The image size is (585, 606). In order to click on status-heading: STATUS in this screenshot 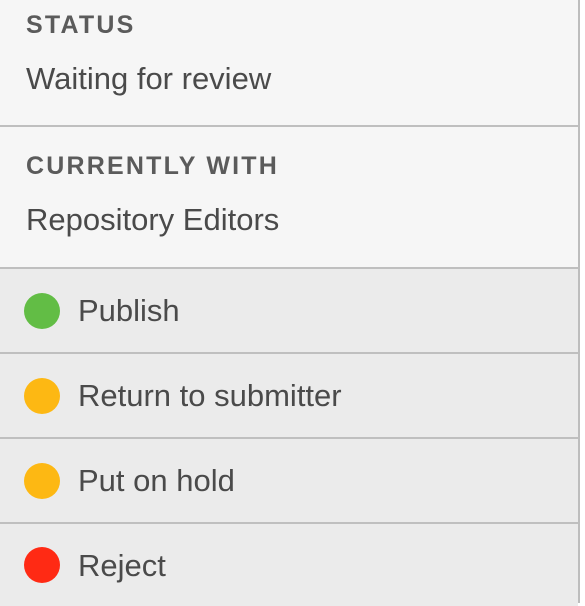, I will do `click(81, 25)`.